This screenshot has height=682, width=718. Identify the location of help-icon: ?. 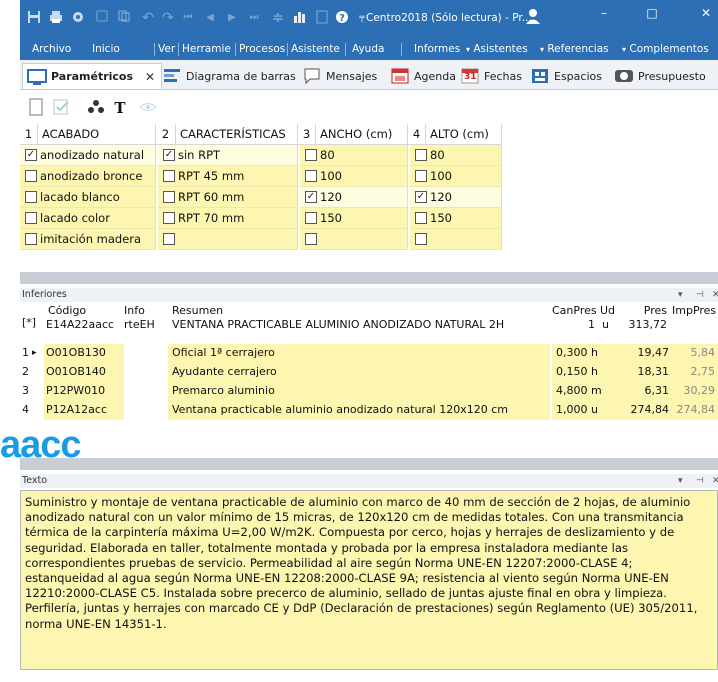
(342, 18).